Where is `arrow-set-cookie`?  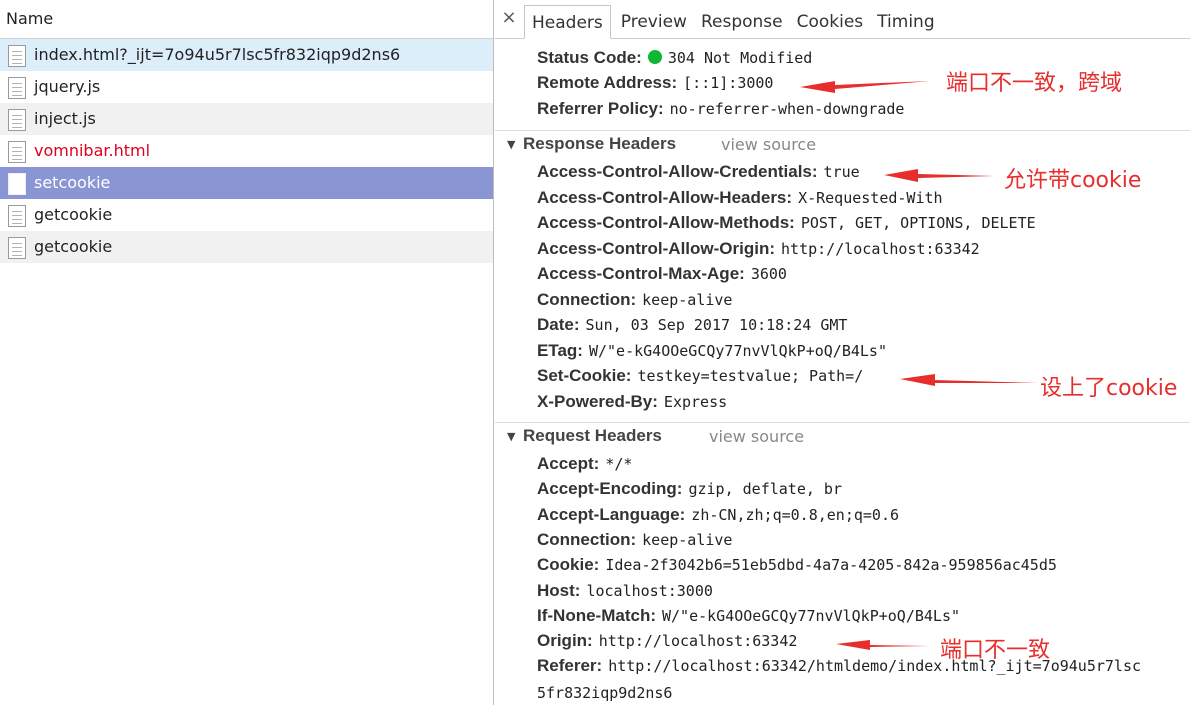
arrow-set-cookie is located at coordinates (969, 380).